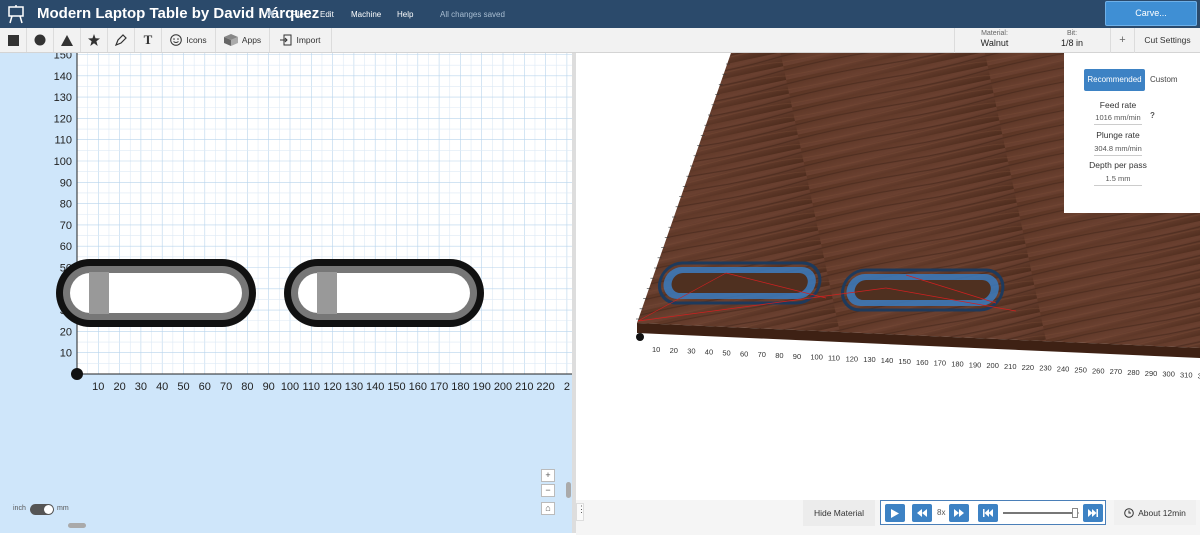 This screenshot has width=1200, height=535. Describe the element at coordinates (405, 14) in the screenshot. I see `menu-help: Help` at that location.